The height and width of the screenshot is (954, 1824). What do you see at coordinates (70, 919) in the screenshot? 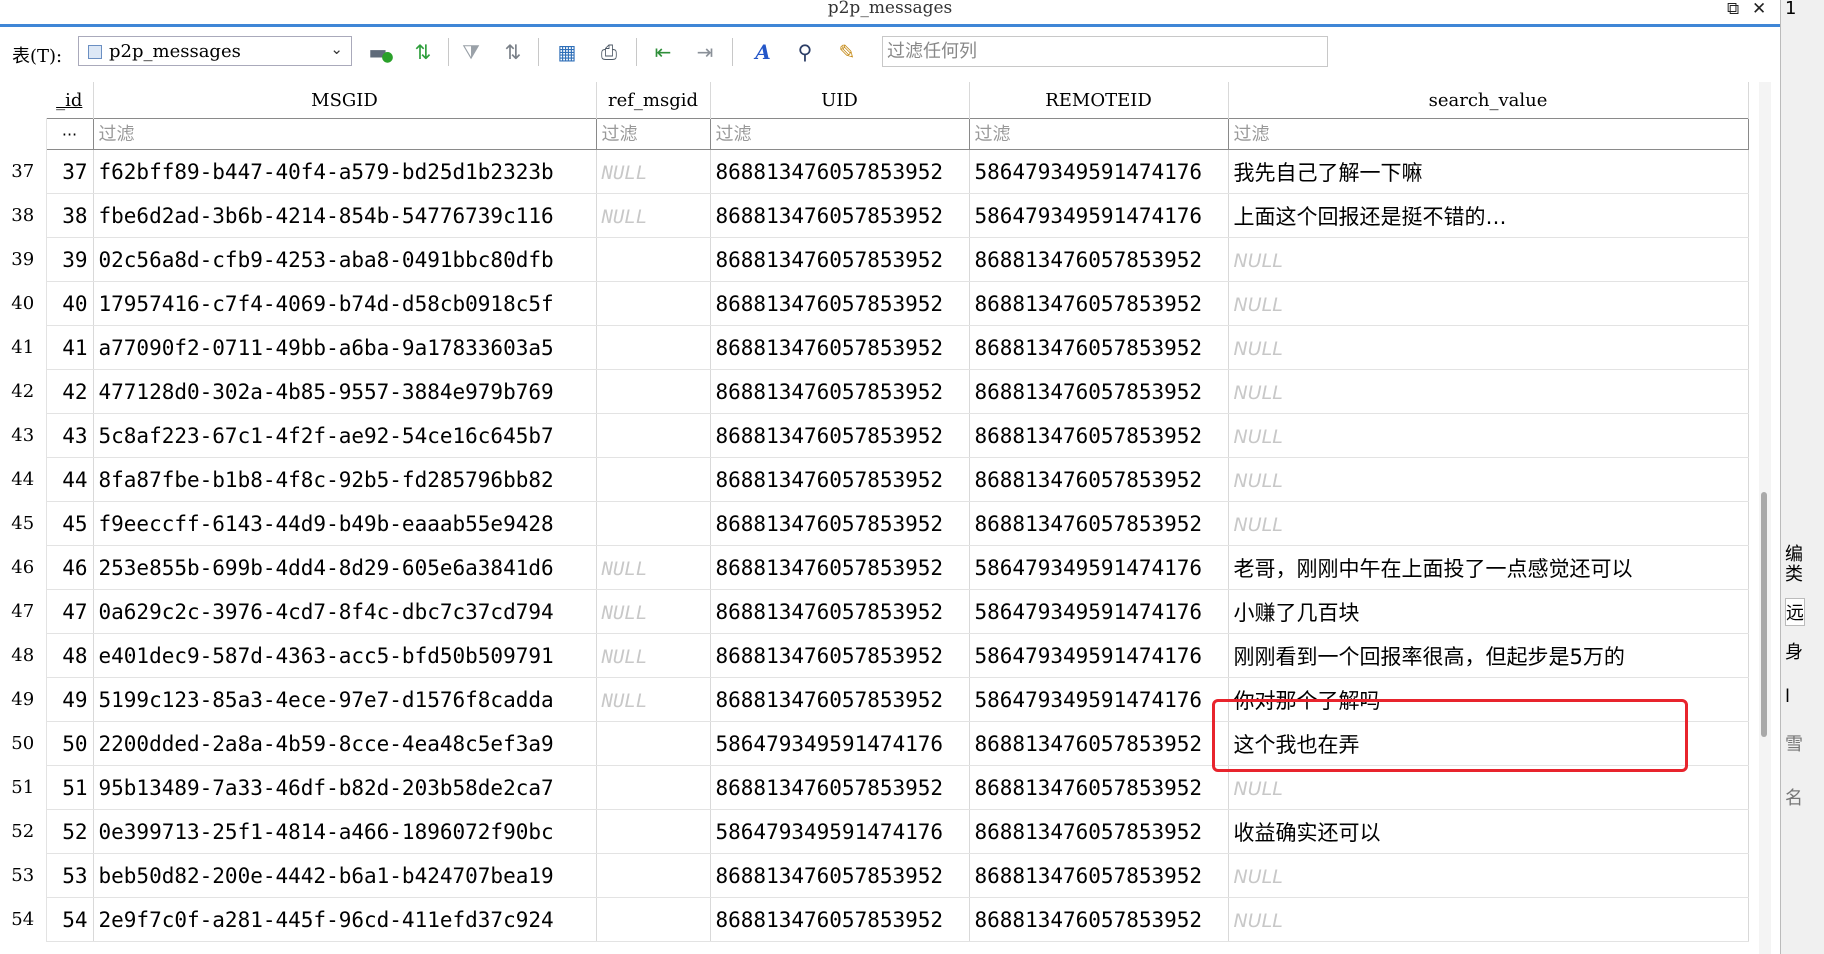
I see `cell-id: 54` at bounding box center [70, 919].